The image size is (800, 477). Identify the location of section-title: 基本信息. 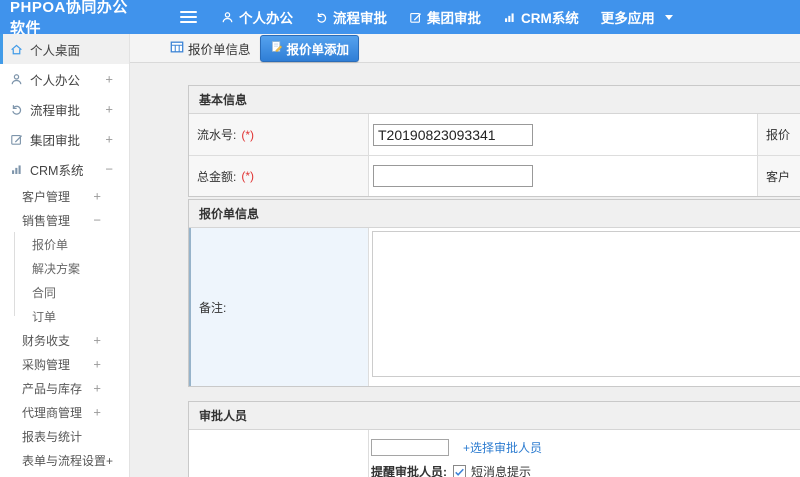
(494, 100).